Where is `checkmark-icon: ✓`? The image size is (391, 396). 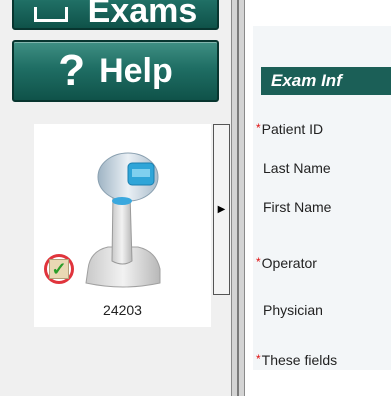 checkmark-icon: ✓ is located at coordinates (59, 269).